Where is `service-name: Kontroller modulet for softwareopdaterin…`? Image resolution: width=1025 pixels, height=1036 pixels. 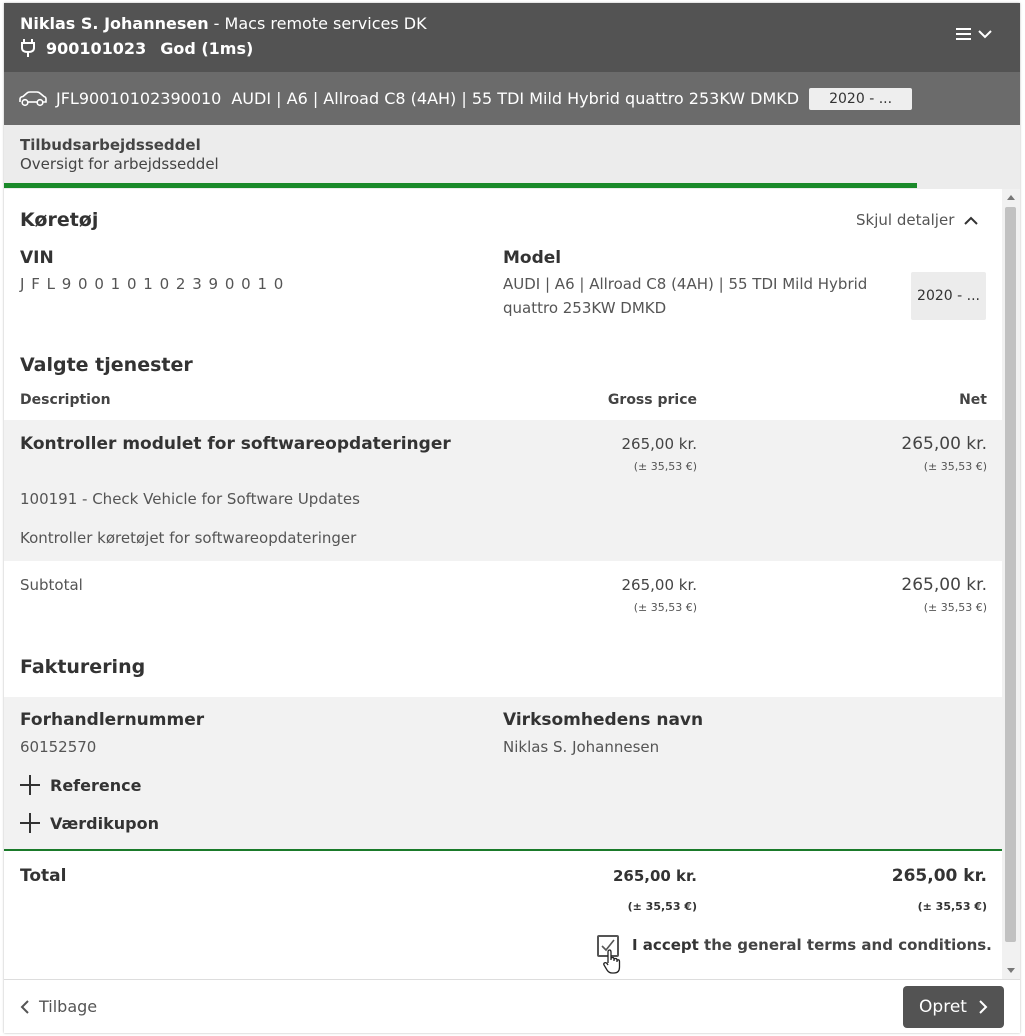 service-name: Kontroller modulet for softwareopdaterin… is located at coordinates (235, 444).